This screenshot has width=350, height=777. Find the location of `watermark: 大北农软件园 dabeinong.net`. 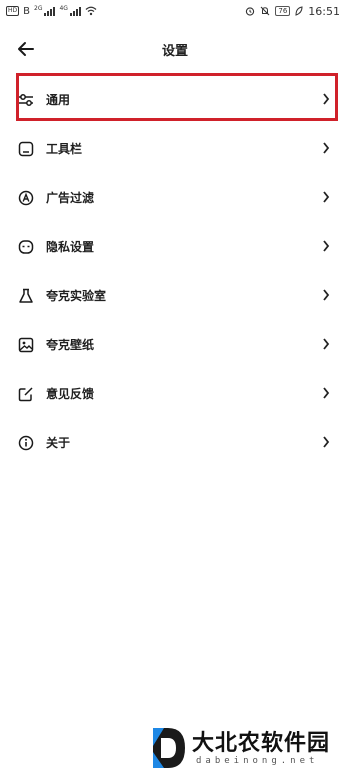

watermark: 大北农软件园 dabeinong.net is located at coordinates (240, 748).